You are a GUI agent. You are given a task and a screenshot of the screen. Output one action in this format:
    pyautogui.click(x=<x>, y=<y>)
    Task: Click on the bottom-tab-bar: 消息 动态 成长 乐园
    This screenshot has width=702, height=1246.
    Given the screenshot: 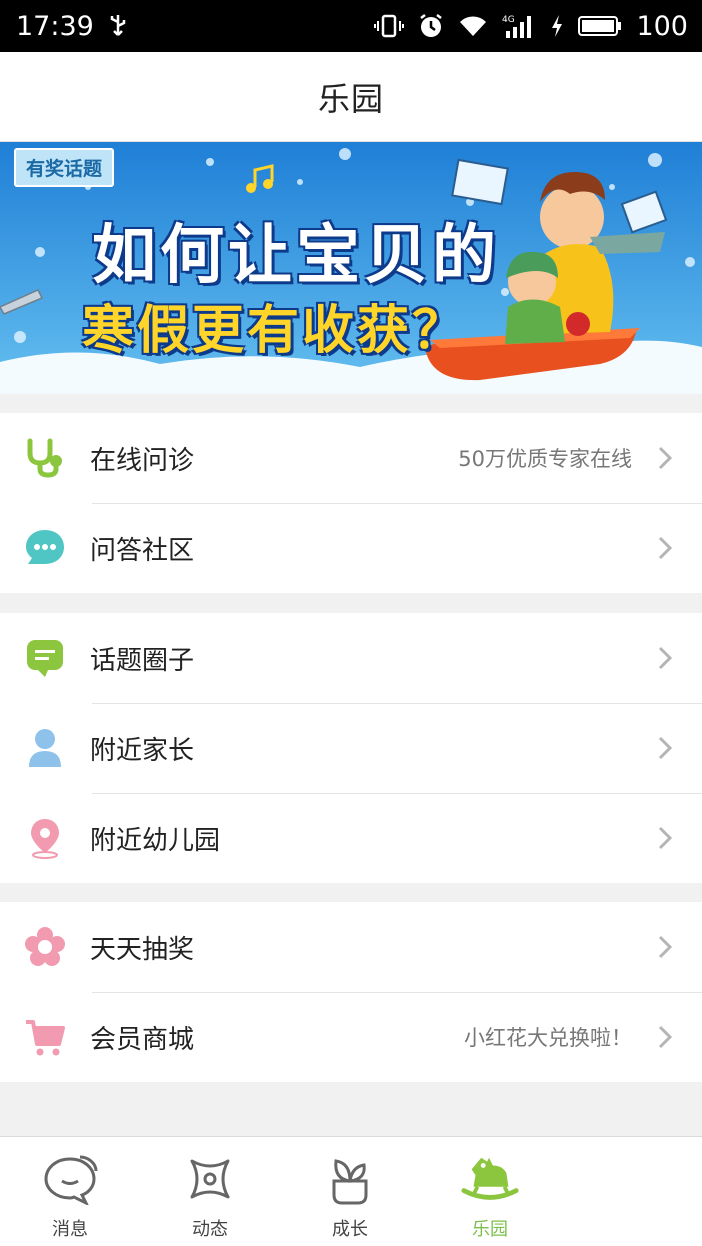 What is the action you would take?
    pyautogui.click(x=351, y=1191)
    